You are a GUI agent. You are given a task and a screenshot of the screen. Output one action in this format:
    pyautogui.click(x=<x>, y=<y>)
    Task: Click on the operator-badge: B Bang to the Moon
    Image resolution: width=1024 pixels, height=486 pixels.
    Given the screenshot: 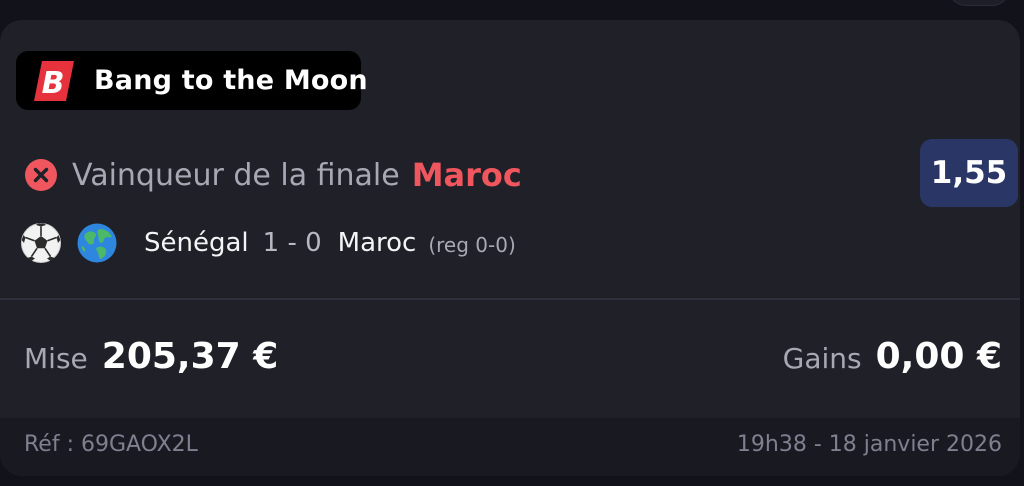 What is the action you would take?
    pyautogui.click(x=192, y=80)
    